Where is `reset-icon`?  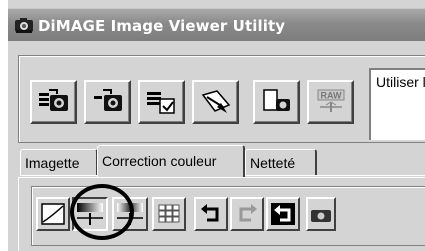 reset-icon is located at coordinates (283, 214).